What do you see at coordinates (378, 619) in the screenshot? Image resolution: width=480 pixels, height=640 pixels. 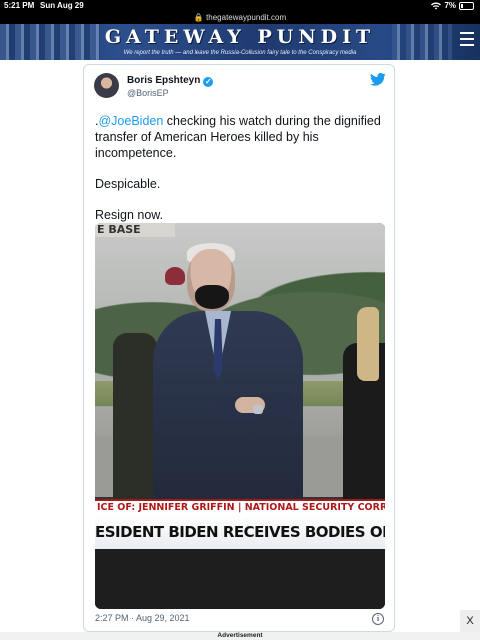 I see `info-icon: i` at bounding box center [378, 619].